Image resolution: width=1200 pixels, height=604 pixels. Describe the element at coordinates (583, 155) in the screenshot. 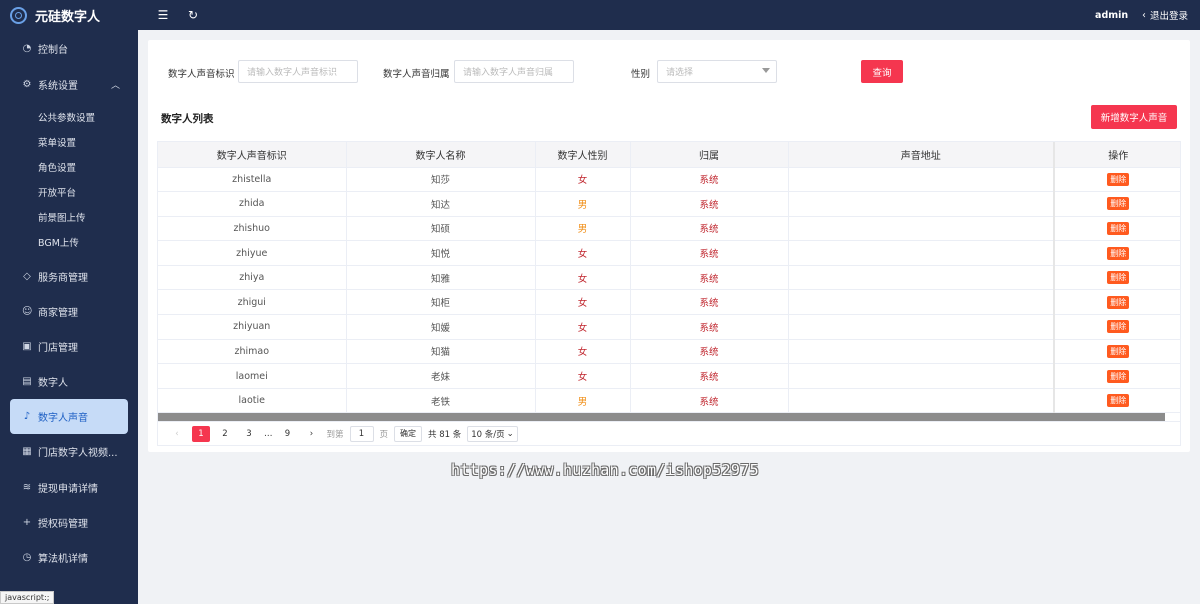

I see `column-header: 数字人性别` at that location.